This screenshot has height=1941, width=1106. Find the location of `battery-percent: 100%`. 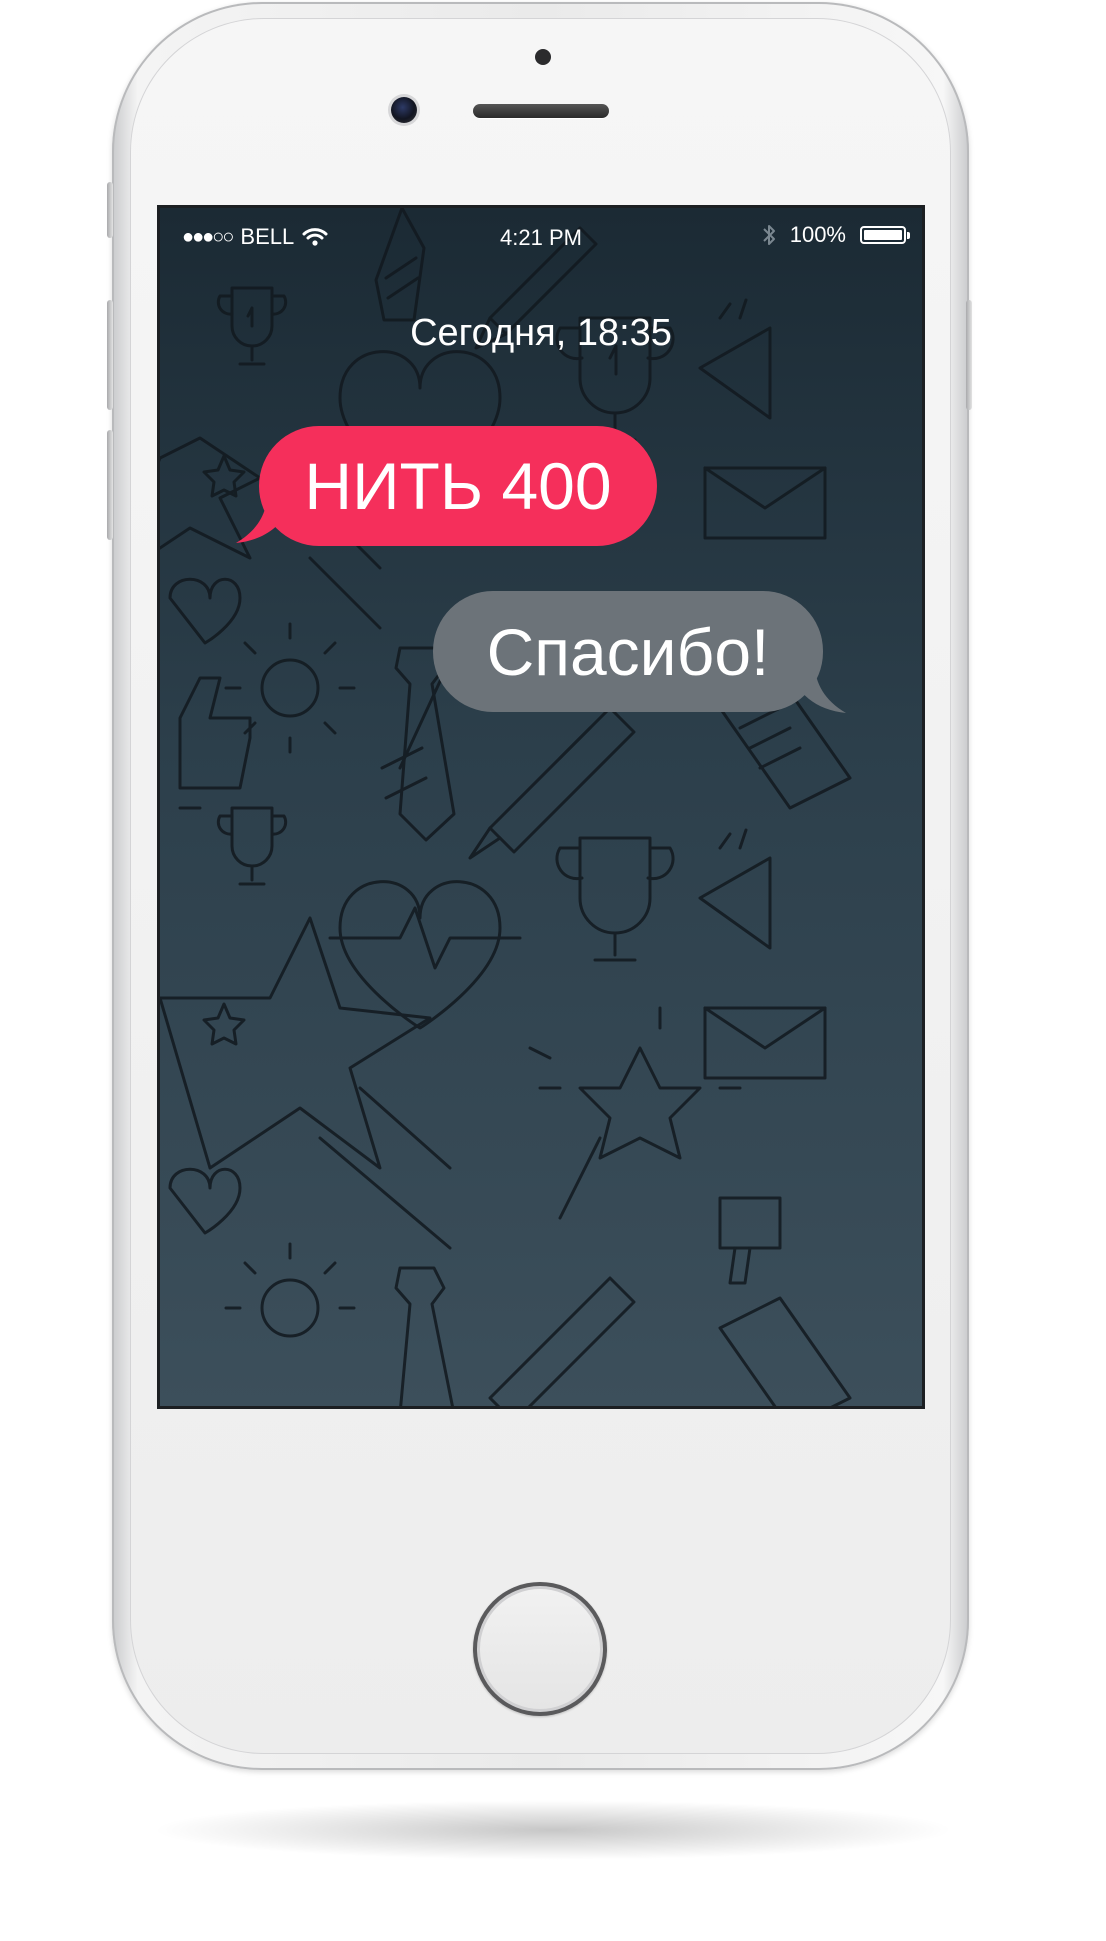

battery-percent: 100% is located at coordinates (817, 234).